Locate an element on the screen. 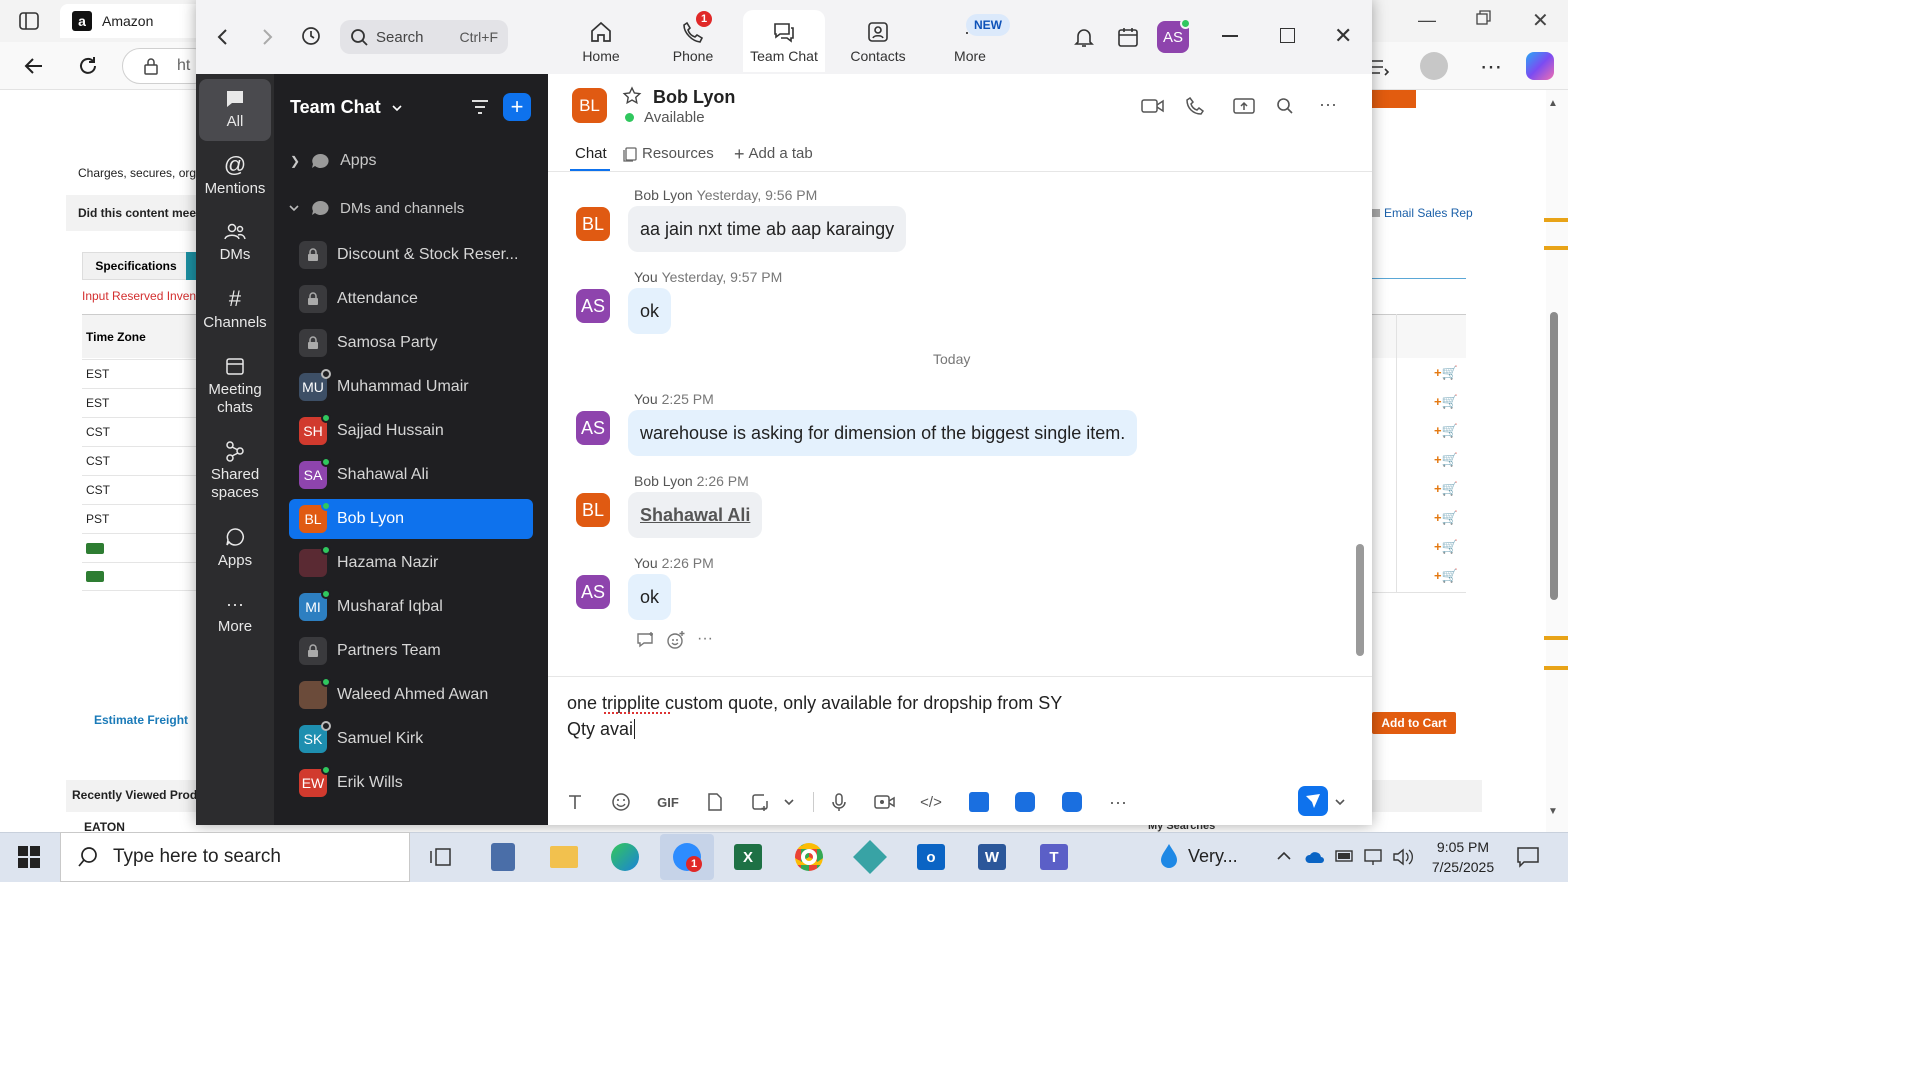 The image size is (1920, 1080). onedrive-icon is located at coordinates (1315, 857).